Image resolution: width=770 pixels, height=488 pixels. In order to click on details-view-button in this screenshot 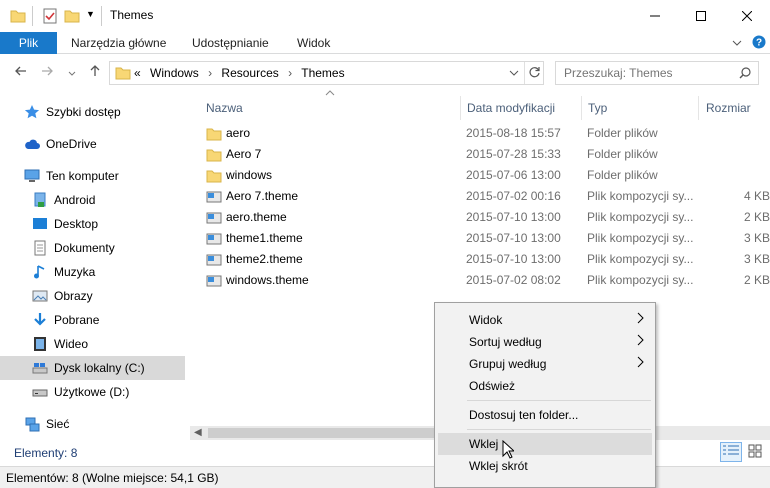, I will do `click(731, 452)`.